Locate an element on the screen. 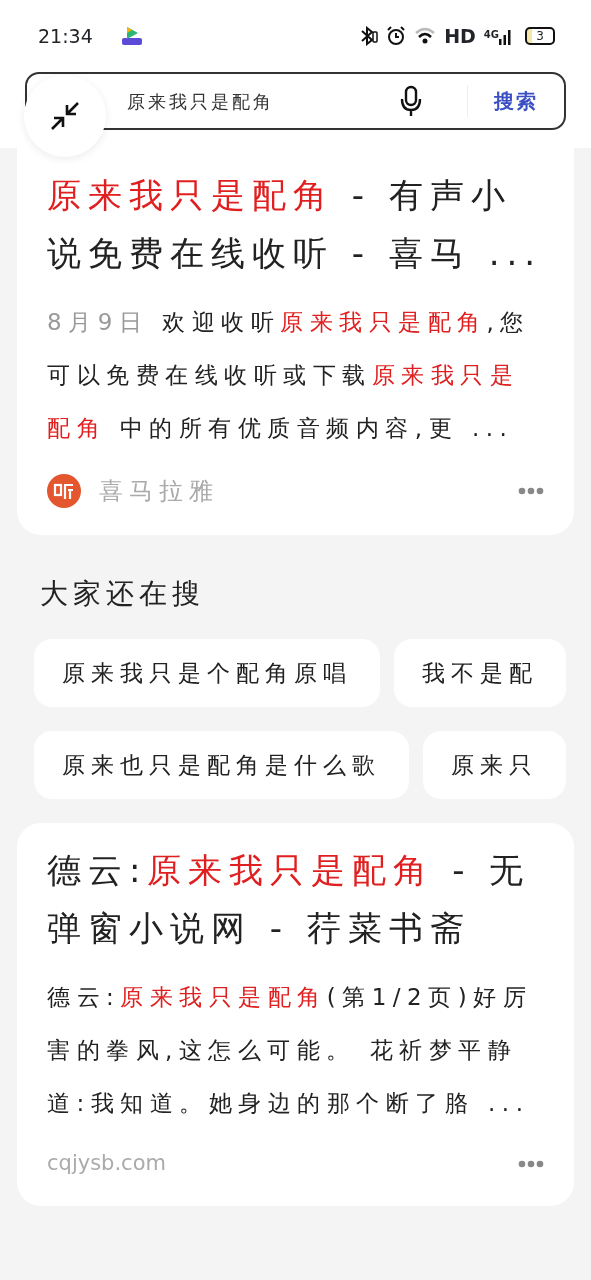  listen-glyph-icon is located at coordinates (64, 491).